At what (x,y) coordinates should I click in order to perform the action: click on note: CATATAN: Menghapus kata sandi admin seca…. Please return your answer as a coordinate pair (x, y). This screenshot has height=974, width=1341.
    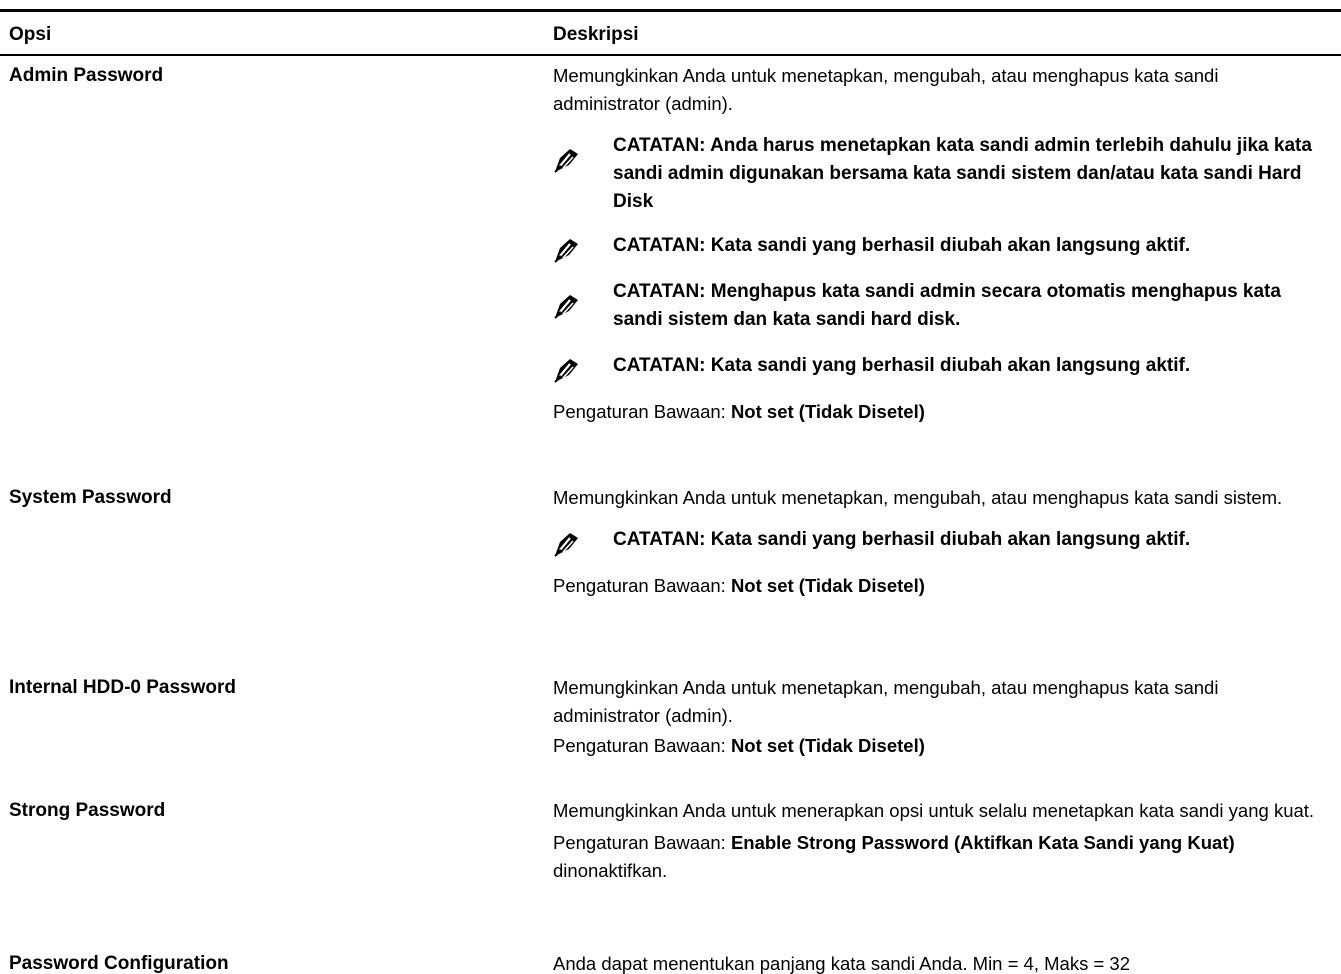
    Looking at the image, I should click on (938, 306).